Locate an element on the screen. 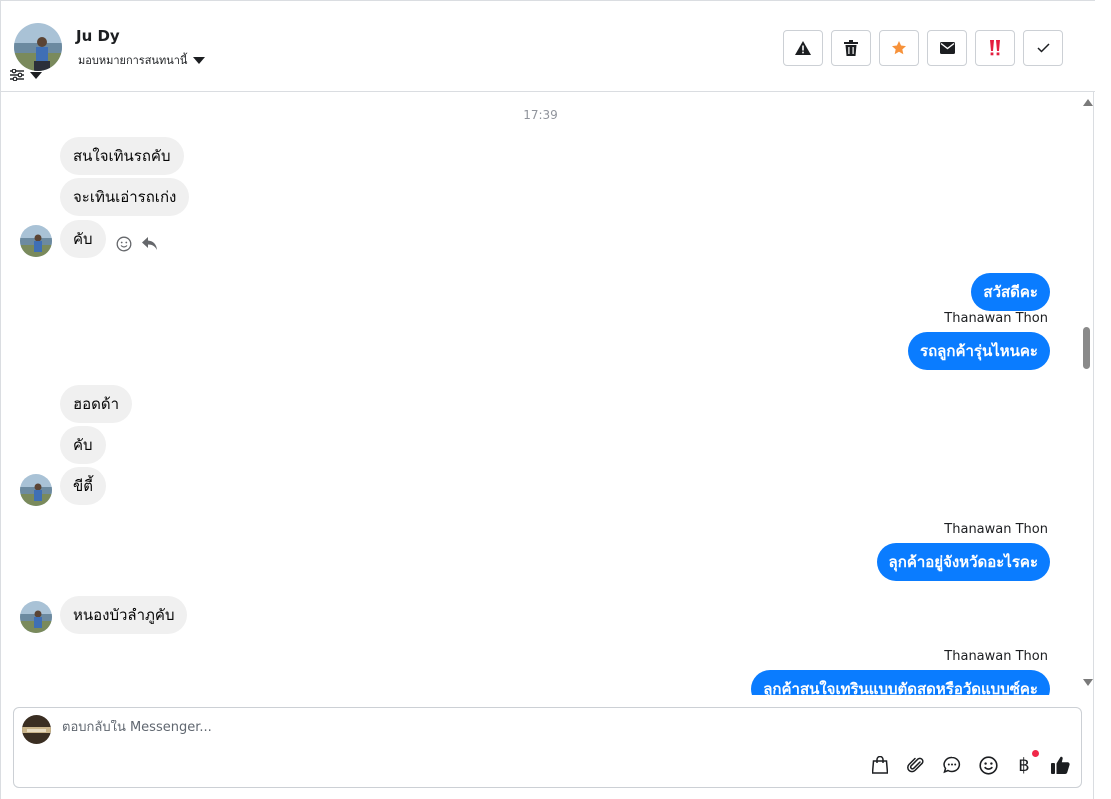 This screenshot has width=1111, height=799. contact-avatar is located at coordinates (38, 47).